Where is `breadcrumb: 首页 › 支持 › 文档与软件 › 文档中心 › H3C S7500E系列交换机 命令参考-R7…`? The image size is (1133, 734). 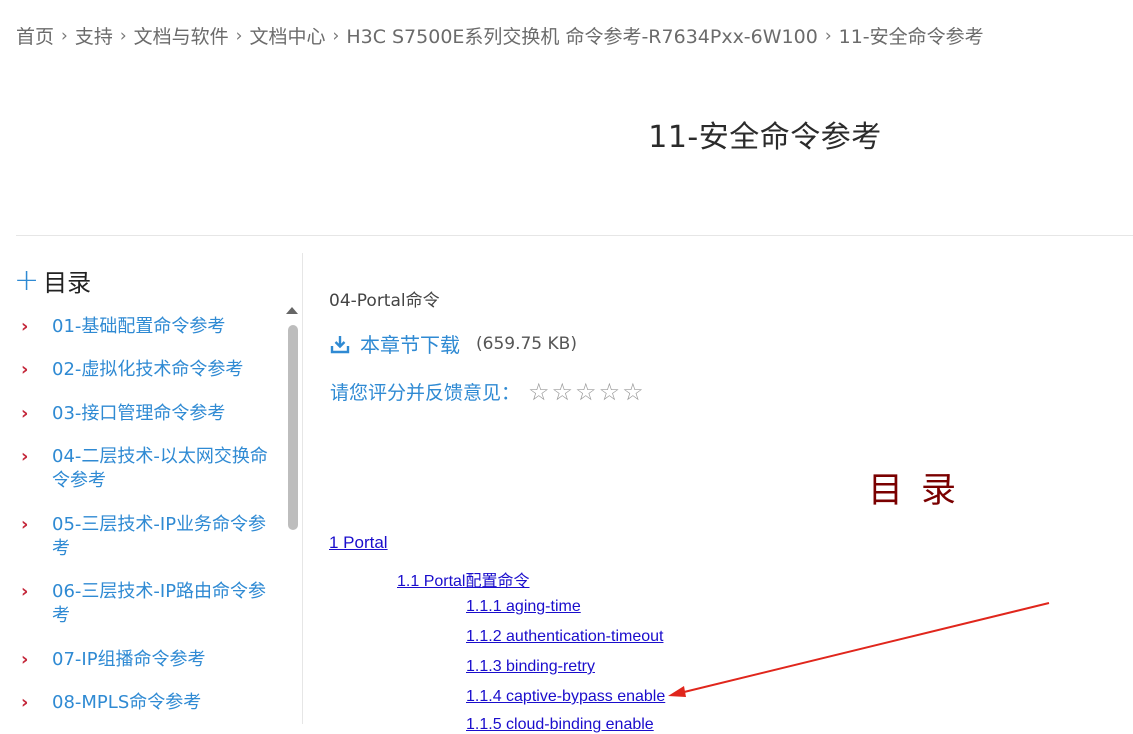 breadcrumb: 首页 › 支持 › 文档与软件 › 文档中心 › H3C S7500E系列交换机 命令参考-R7… is located at coordinates (500, 35).